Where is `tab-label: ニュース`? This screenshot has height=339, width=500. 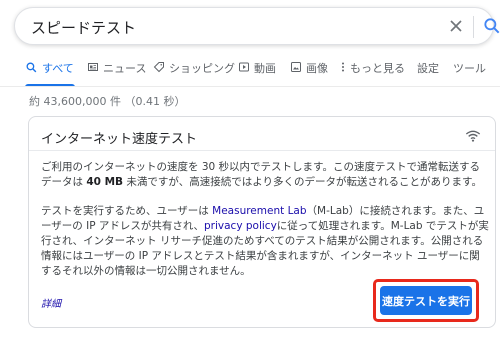
tab-label: ニュース is located at coordinates (125, 68).